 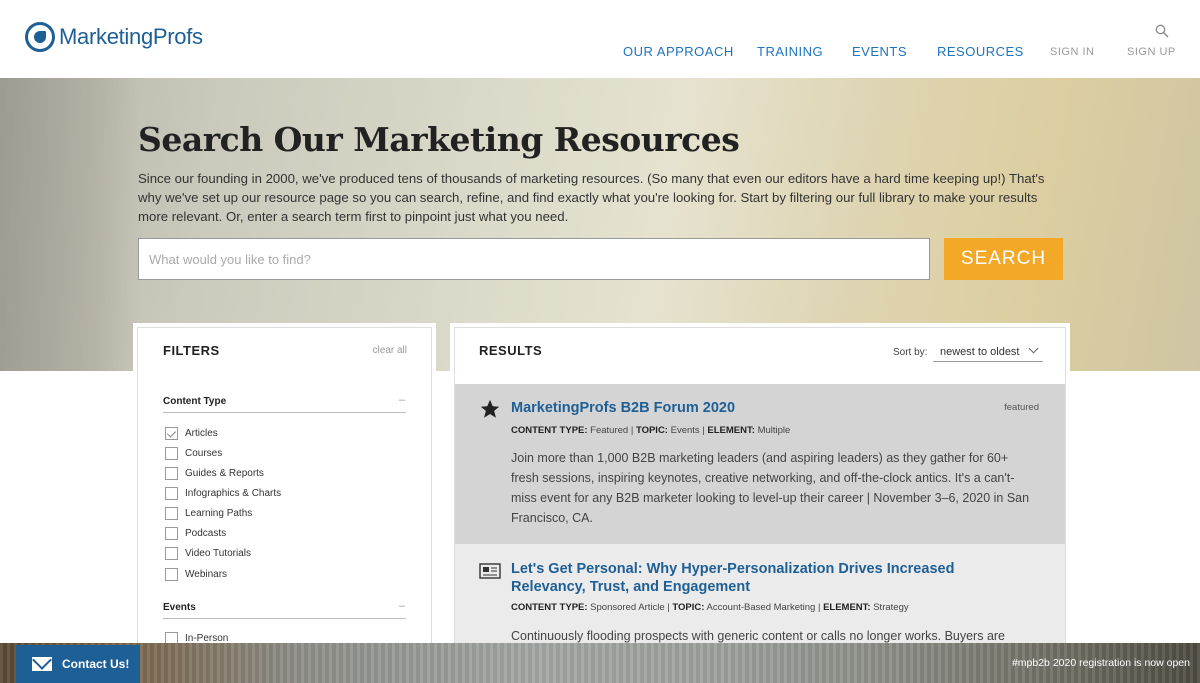 I want to click on sort-dropdown: newest to oldest, so click(x=988, y=352).